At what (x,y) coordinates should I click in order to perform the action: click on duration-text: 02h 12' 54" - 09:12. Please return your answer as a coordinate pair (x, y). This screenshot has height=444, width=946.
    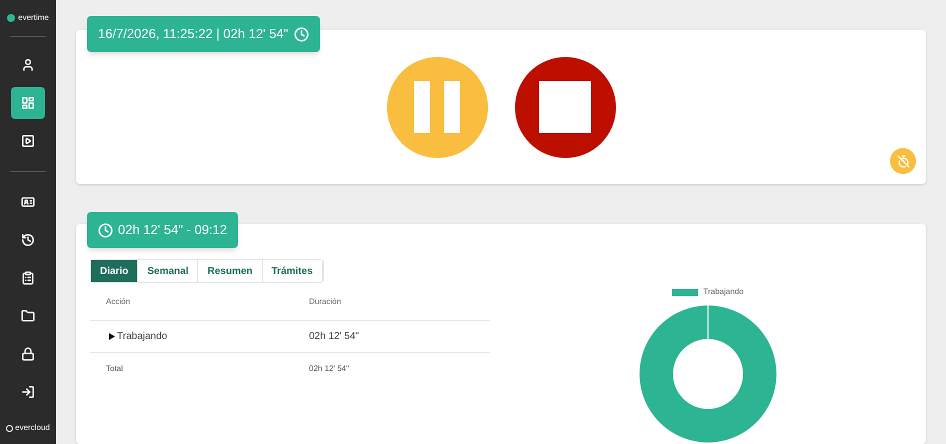
    Looking at the image, I should click on (173, 230).